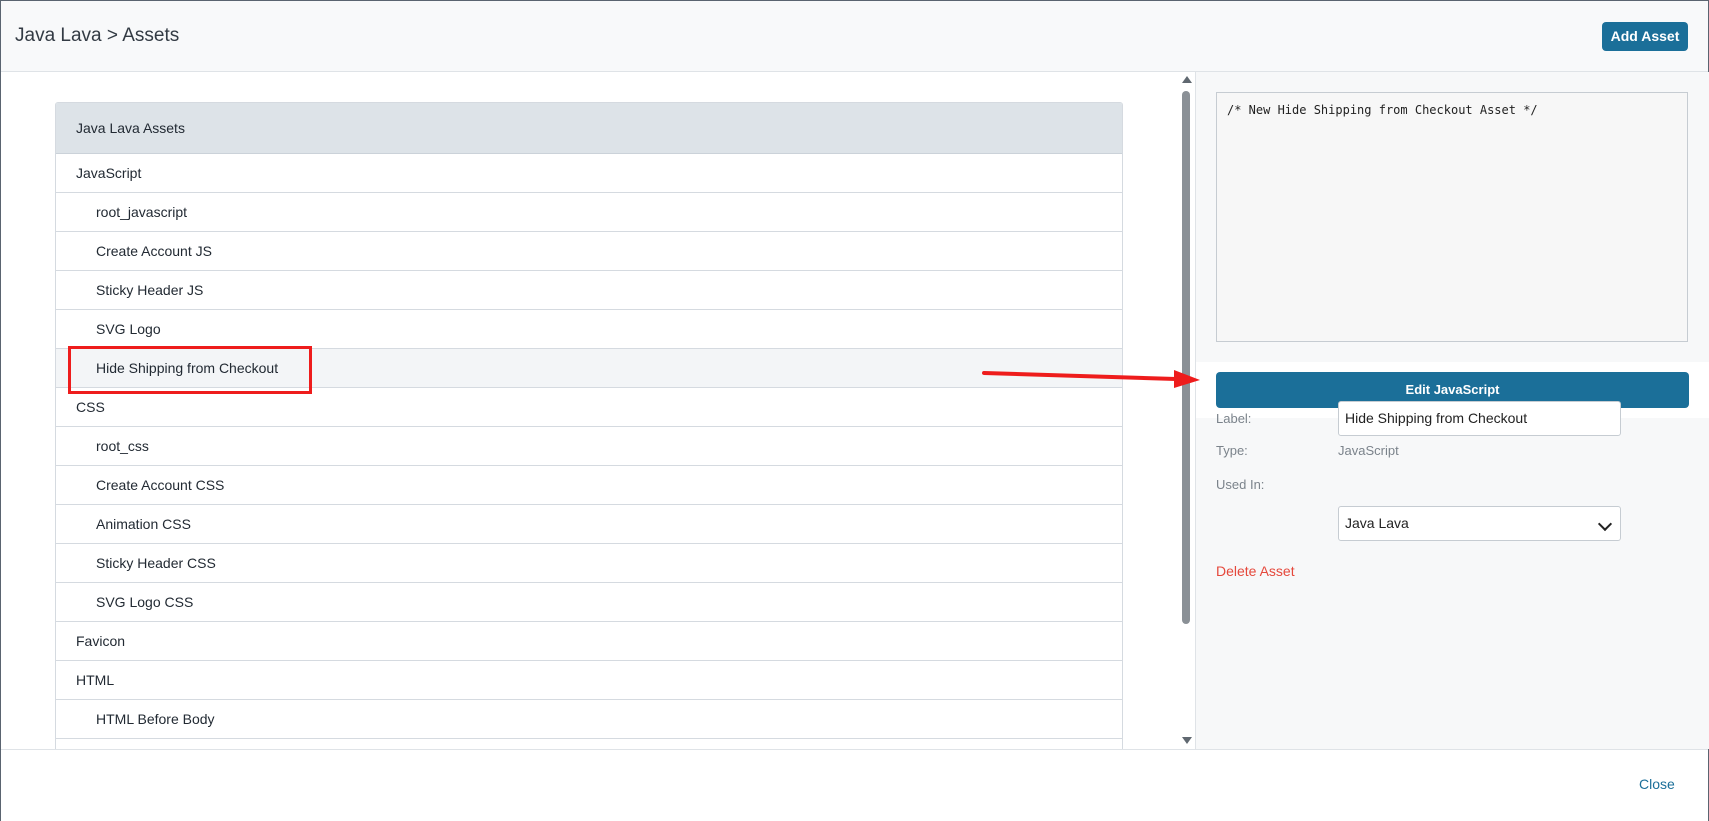 Image resolution: width=1709 pixels, height=821 pixels. What do you see at coordinates (1187, 79) in the screenshot?
I see `scroll-up-arrow-icon` at bounding box center [1187, 79].